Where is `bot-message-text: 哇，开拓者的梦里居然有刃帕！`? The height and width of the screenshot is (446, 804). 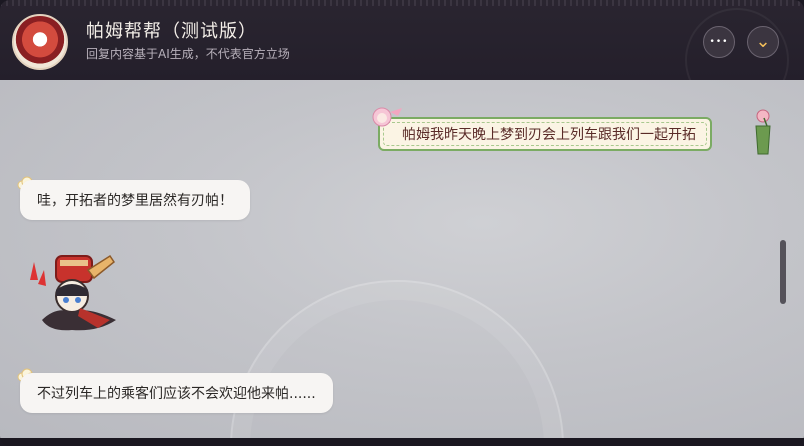
bot-message-text: 哇，开拓者的梦里居然有刃帕！ is located at coordinates (135, 201).